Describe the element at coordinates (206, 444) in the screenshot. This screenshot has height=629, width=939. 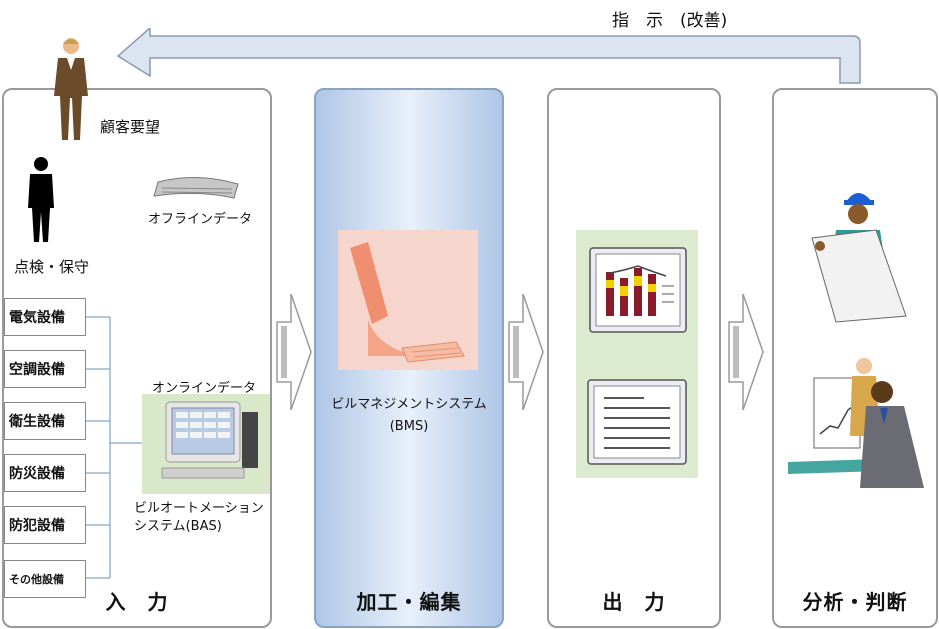
I see `computer-icon` at that location.